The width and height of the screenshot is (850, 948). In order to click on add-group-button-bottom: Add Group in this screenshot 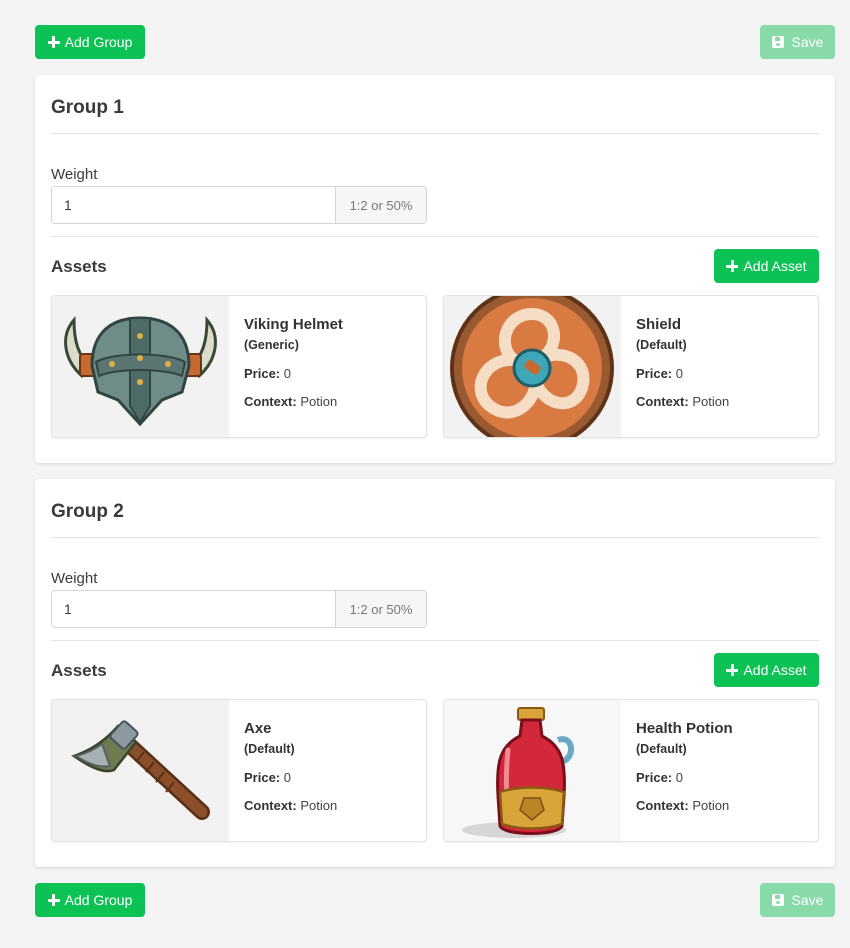, I will do `click(90, 900)`.